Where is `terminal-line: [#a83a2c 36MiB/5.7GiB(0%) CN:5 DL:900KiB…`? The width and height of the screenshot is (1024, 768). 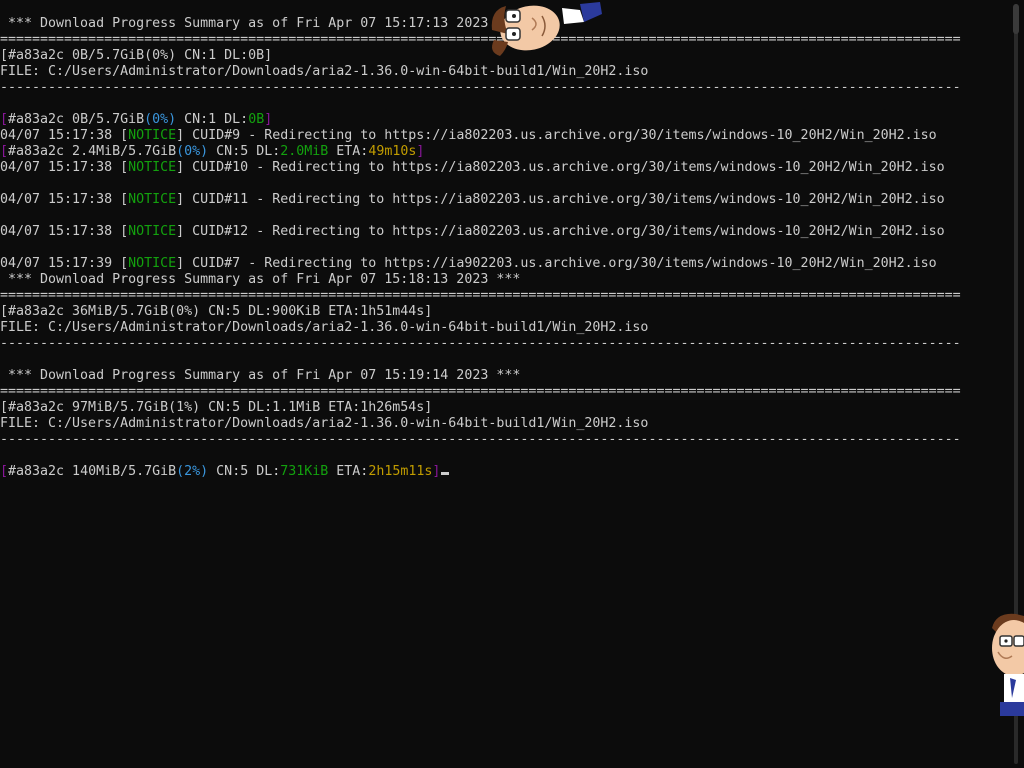
terminal-line: [#a83a2c 36MiB/5.7GiB(0%) CN:5 DL:900KiB… is located at coordinates (504, 312).